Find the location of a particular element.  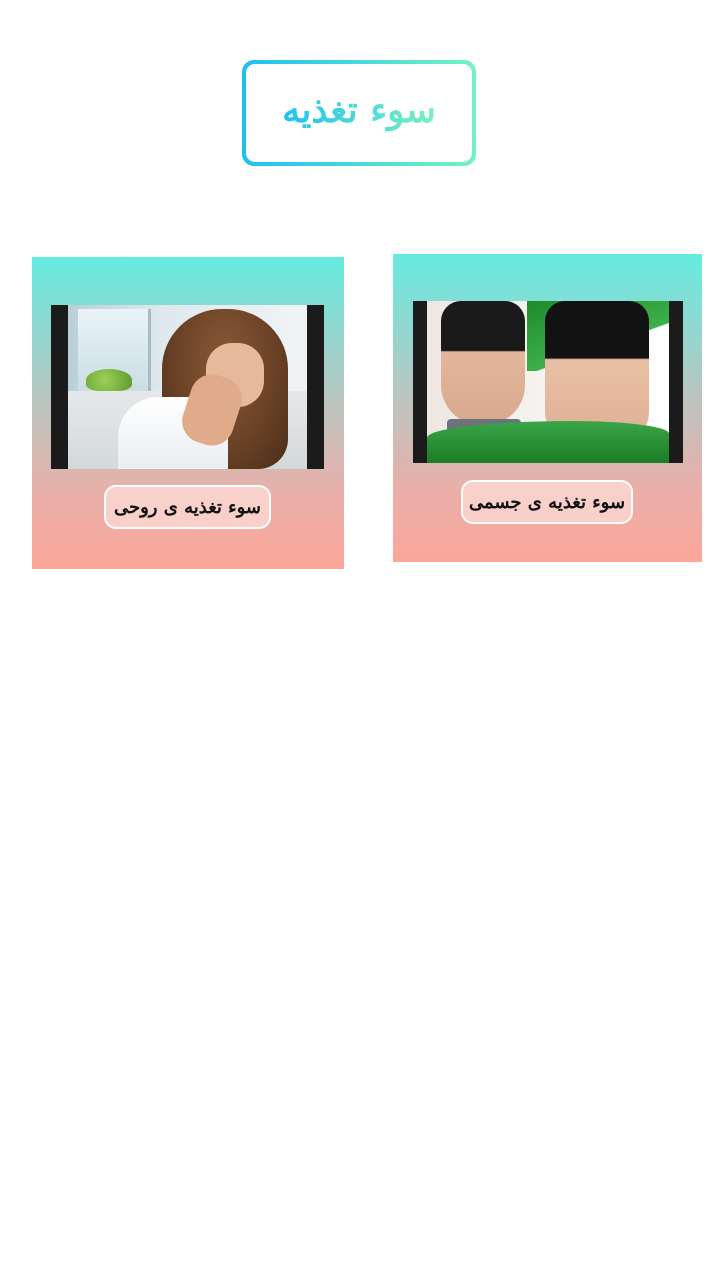

mental-malnutrition-image is located at coordinates (187, 387).